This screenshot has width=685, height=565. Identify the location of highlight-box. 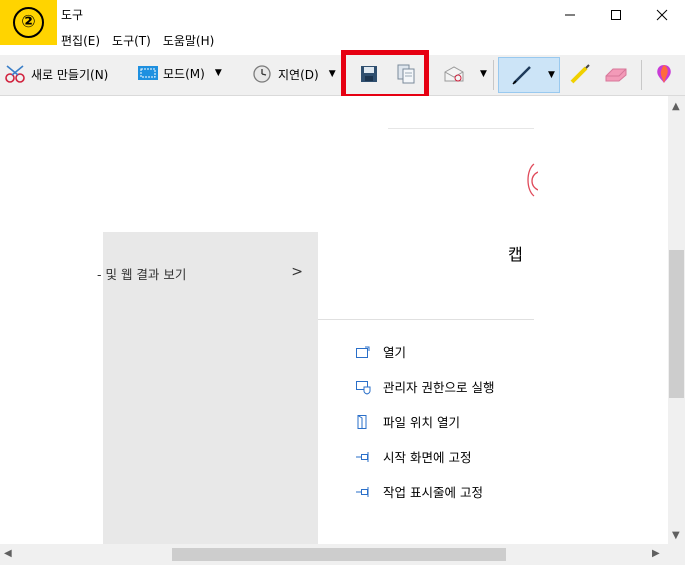
(385, 74).